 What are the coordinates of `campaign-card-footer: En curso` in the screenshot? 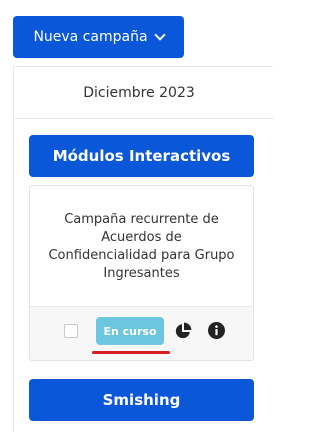 It's located at (141, 333).